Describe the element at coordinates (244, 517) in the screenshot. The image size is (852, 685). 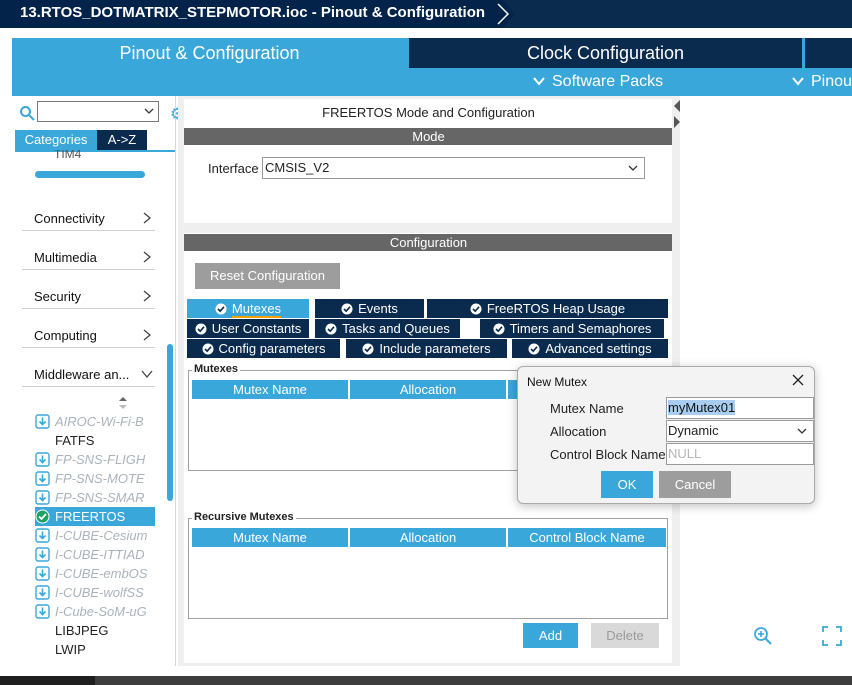
I see `recursive-mutexes-legend: Recursive Mutexes` at that location.